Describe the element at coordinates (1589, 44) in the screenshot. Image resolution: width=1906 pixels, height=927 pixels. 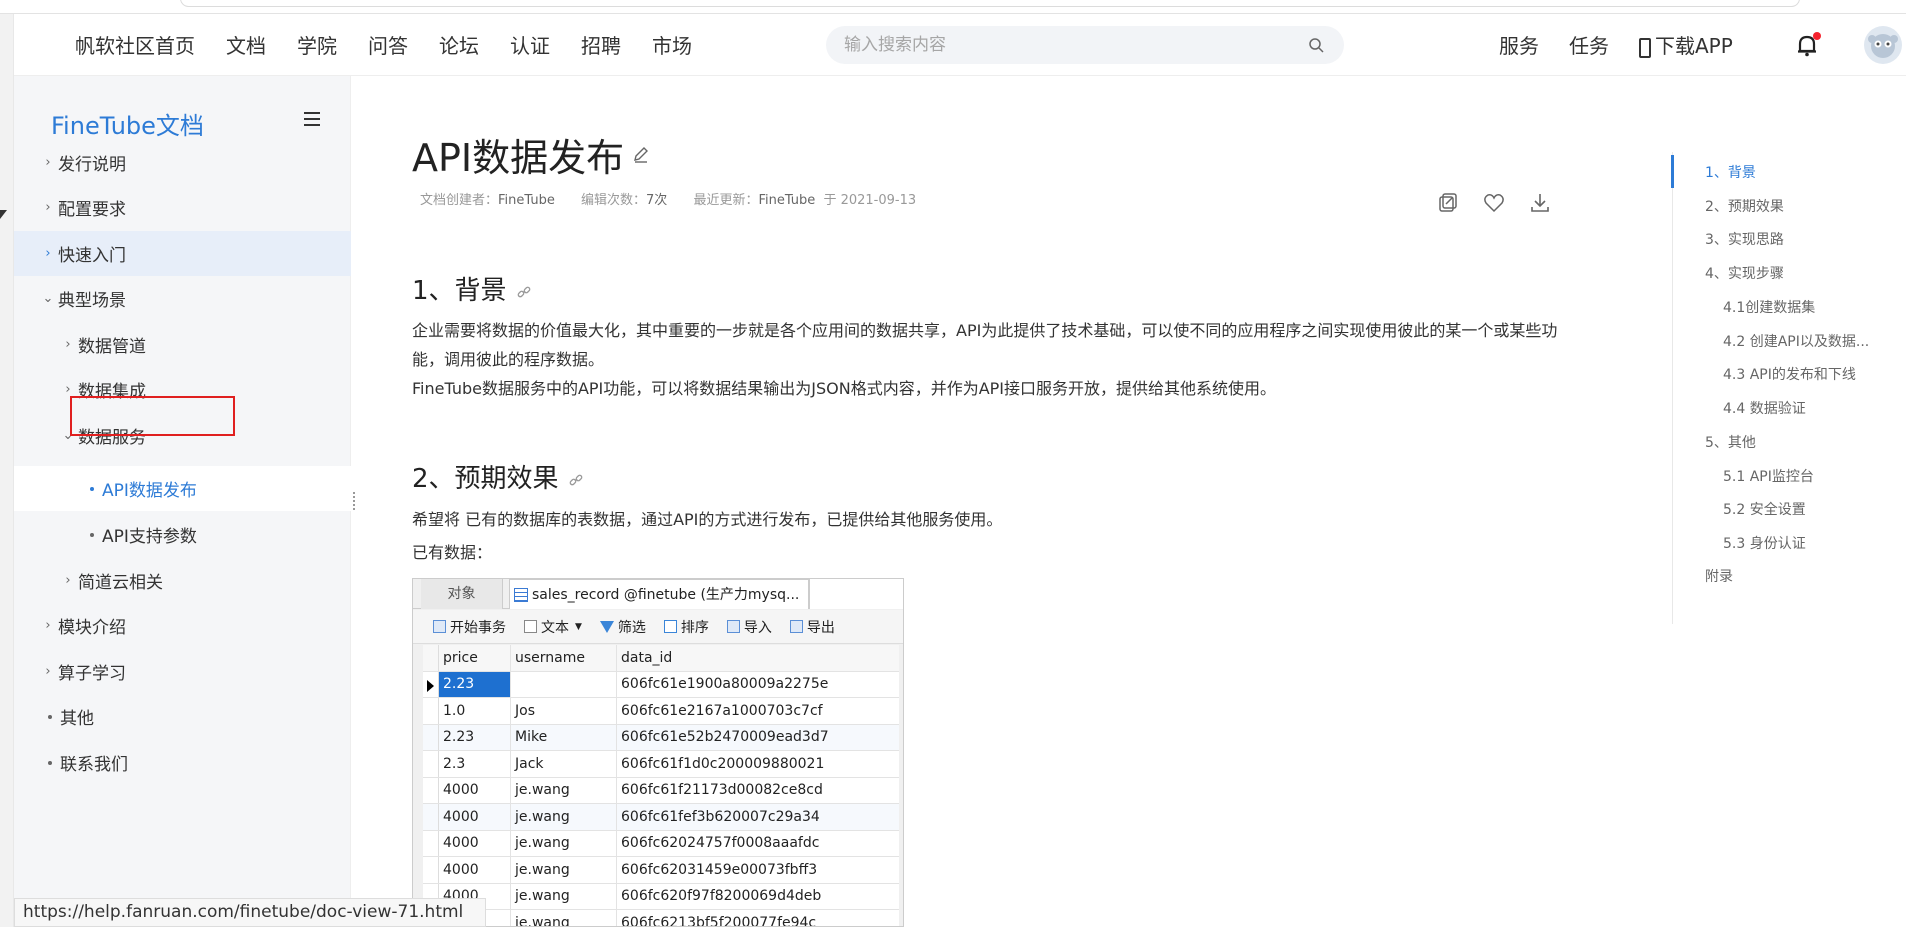
I see `task-link: 任务` at that location.